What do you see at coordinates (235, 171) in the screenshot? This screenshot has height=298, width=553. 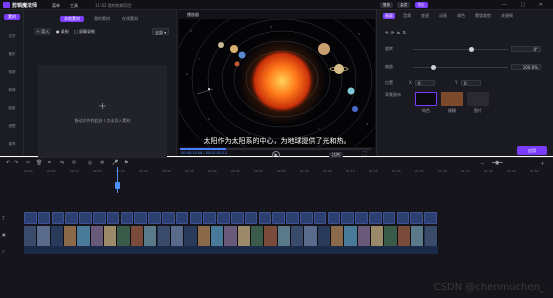 I see `ruler-tick: 00:45` at bounding box center [235, 171].